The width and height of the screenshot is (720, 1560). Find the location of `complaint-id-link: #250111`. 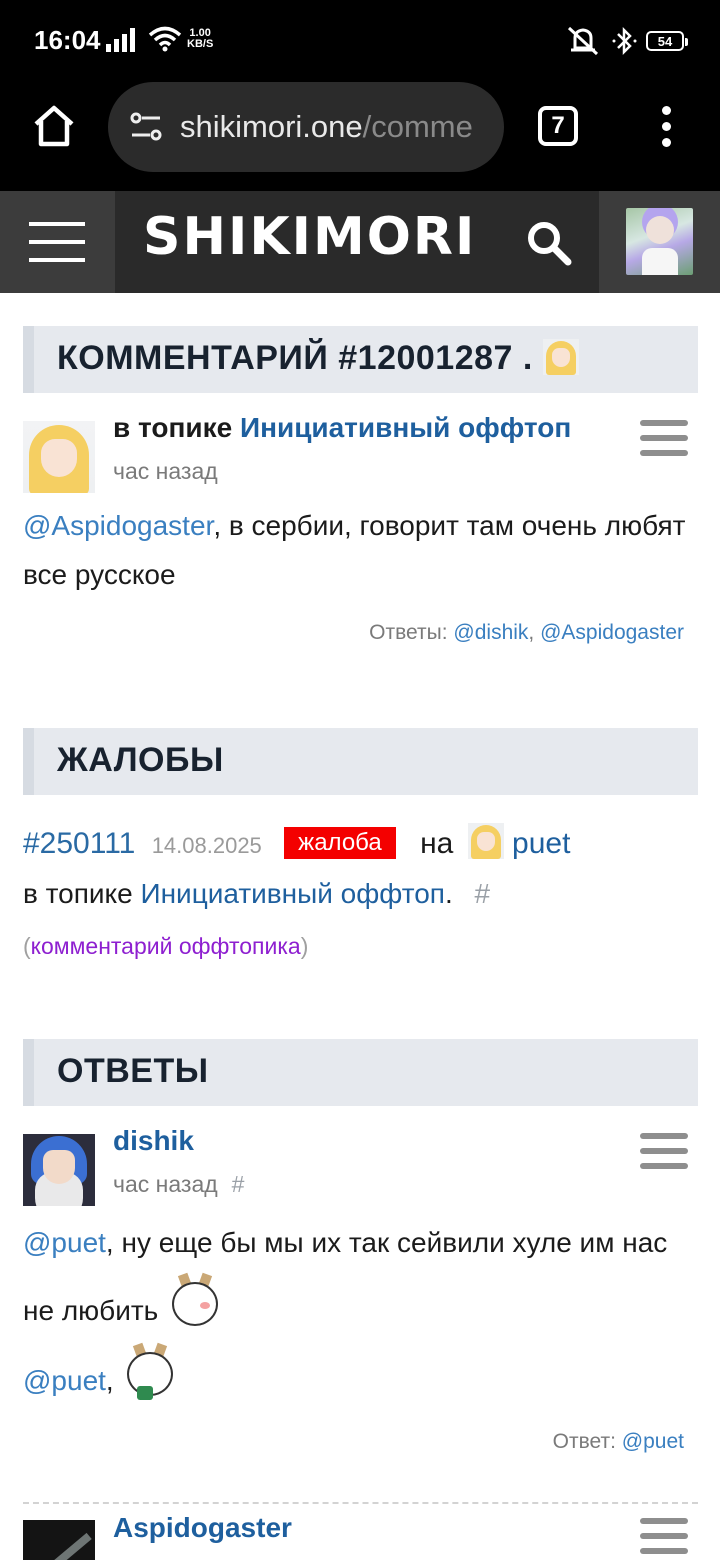

complaint-id-link: #250111 is located at coordinates (79, 843).